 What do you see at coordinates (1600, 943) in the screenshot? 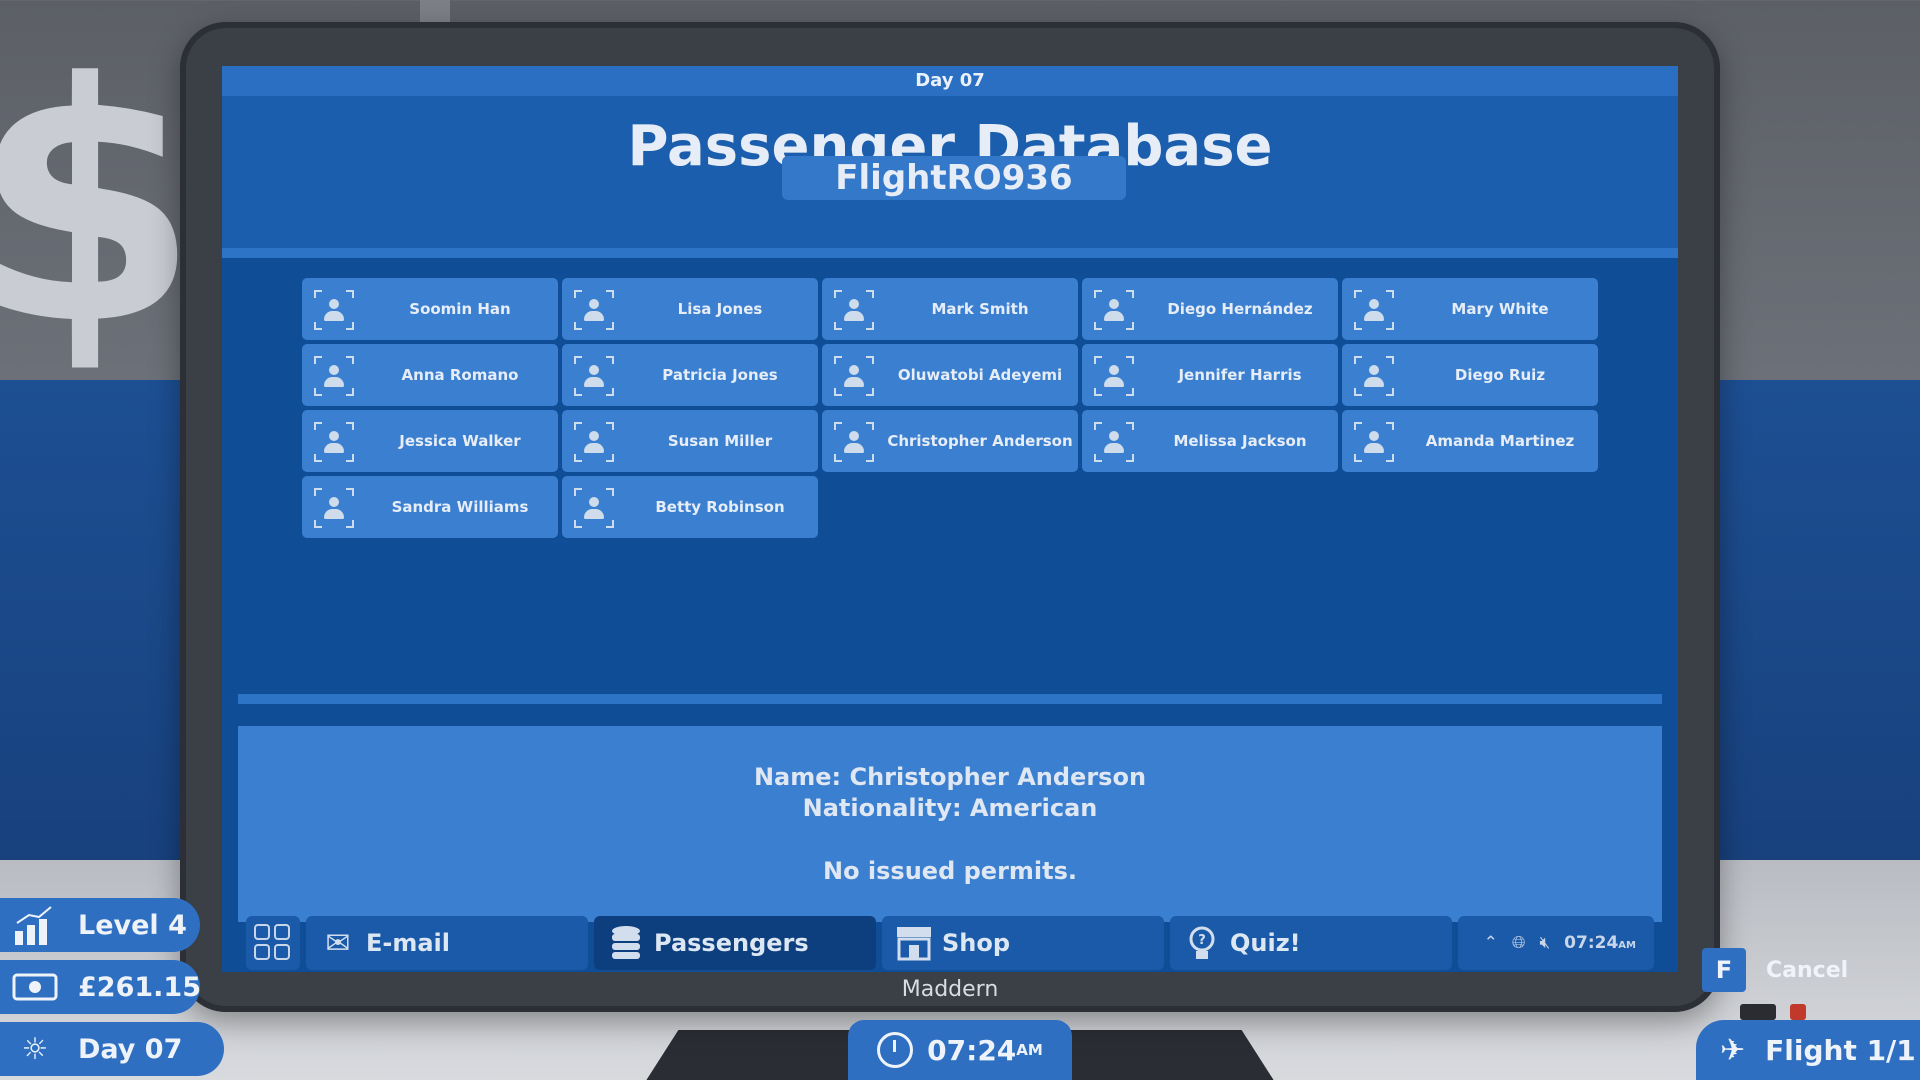
I see `tray-clock: 07:24AM` at bounding box center [1600, 943].